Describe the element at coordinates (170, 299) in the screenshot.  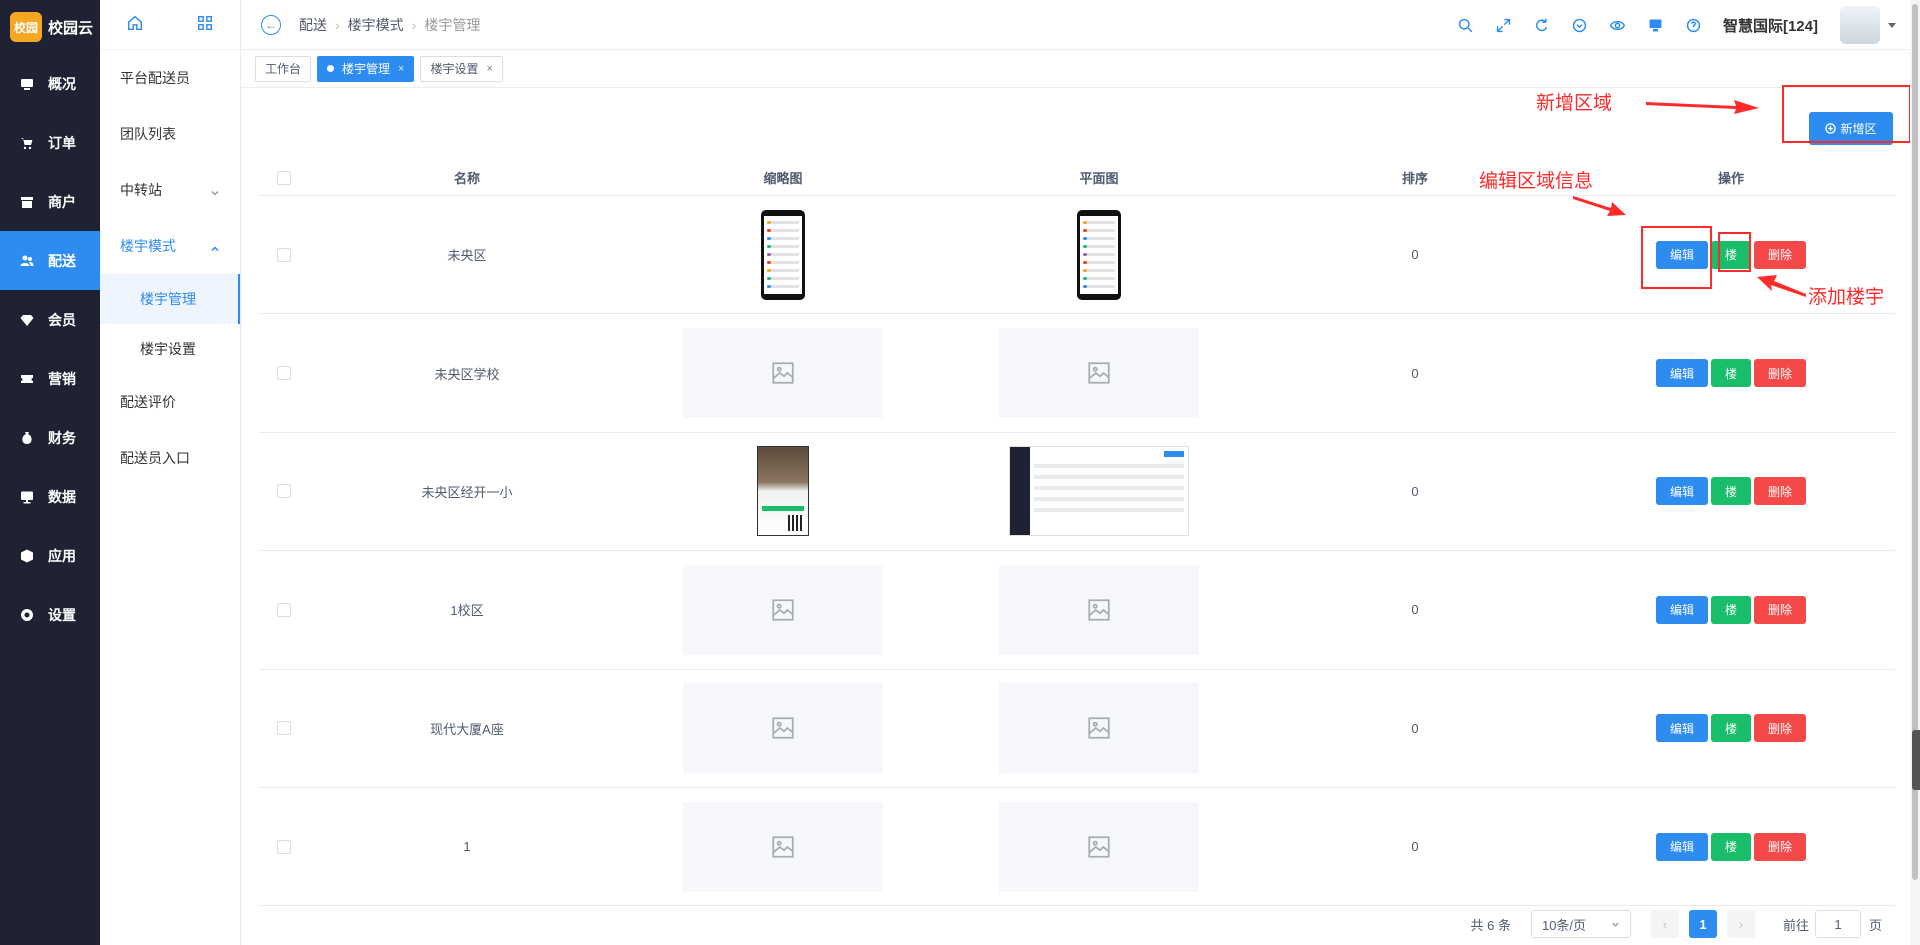
I see `subnav-child-item: 楼宇管理` at that location.